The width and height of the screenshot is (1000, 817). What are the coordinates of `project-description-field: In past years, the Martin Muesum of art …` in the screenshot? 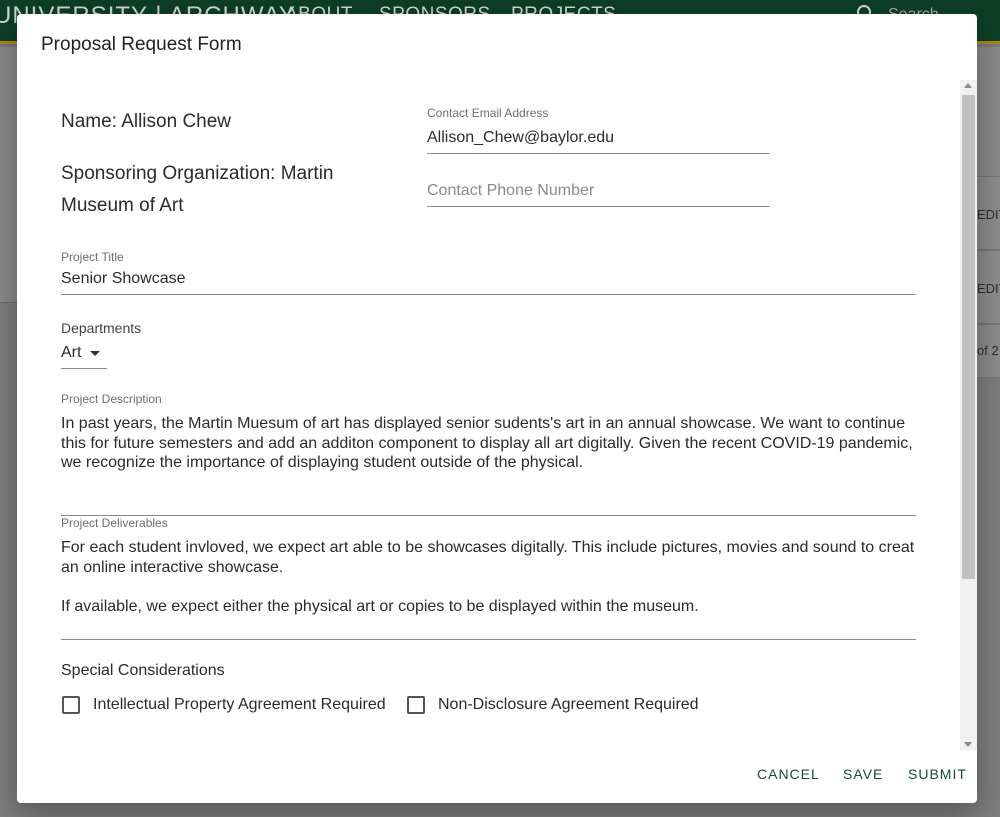 It's located at (490, 443).